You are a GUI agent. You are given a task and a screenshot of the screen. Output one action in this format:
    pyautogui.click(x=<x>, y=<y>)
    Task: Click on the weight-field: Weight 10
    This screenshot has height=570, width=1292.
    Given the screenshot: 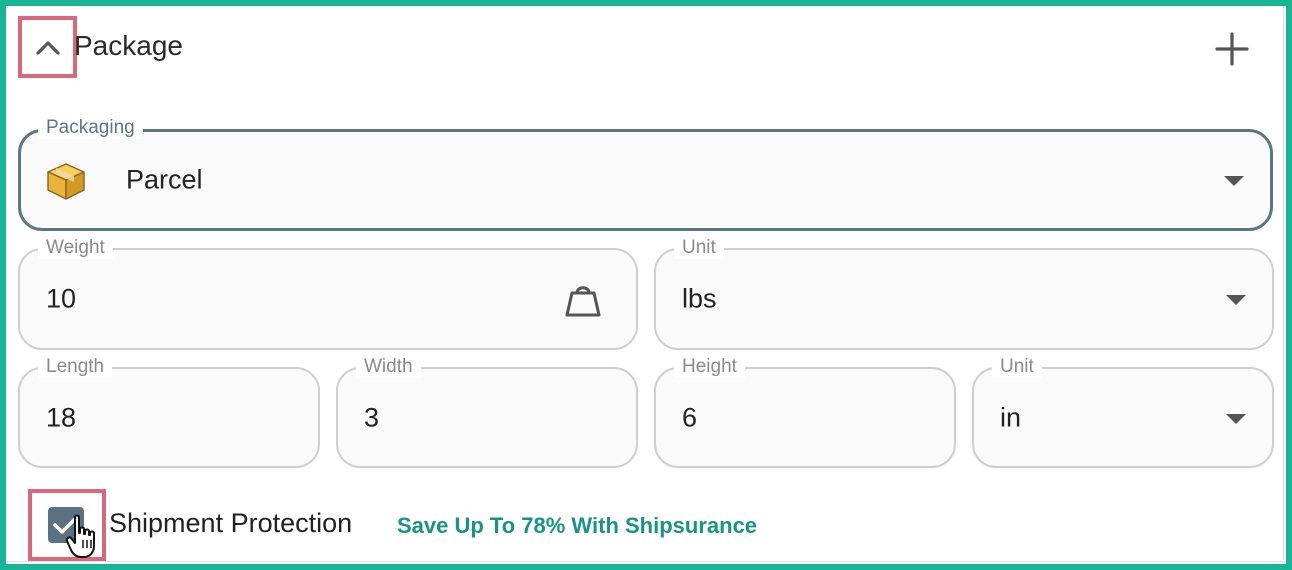 What is the action you would take?
    pyautogui.click(x=328, y=293)
    